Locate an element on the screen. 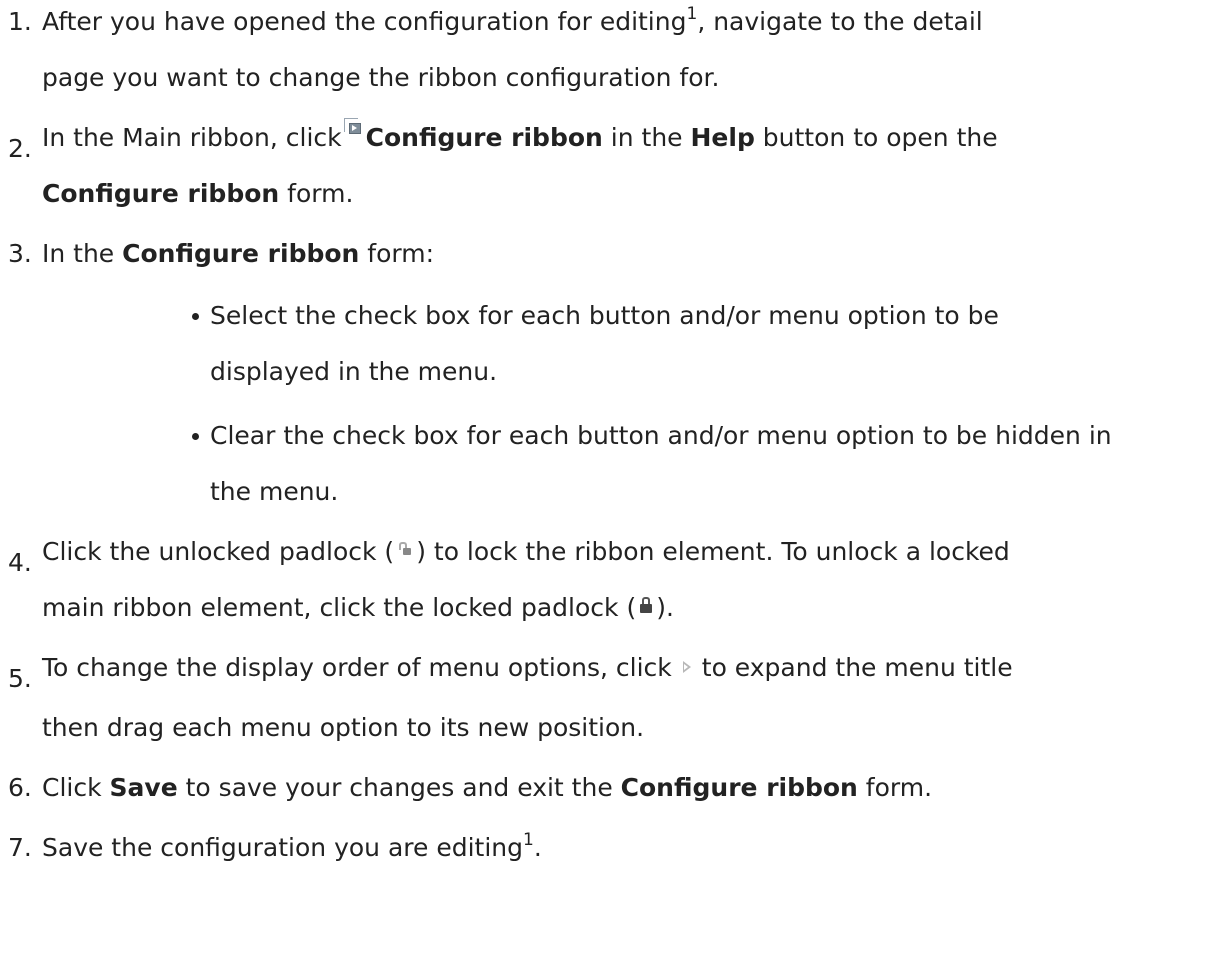 This screenshot has height=975, width=1213. step-7-line-1: Save the configuration you are editing1. is located at coordinates (292, 846).